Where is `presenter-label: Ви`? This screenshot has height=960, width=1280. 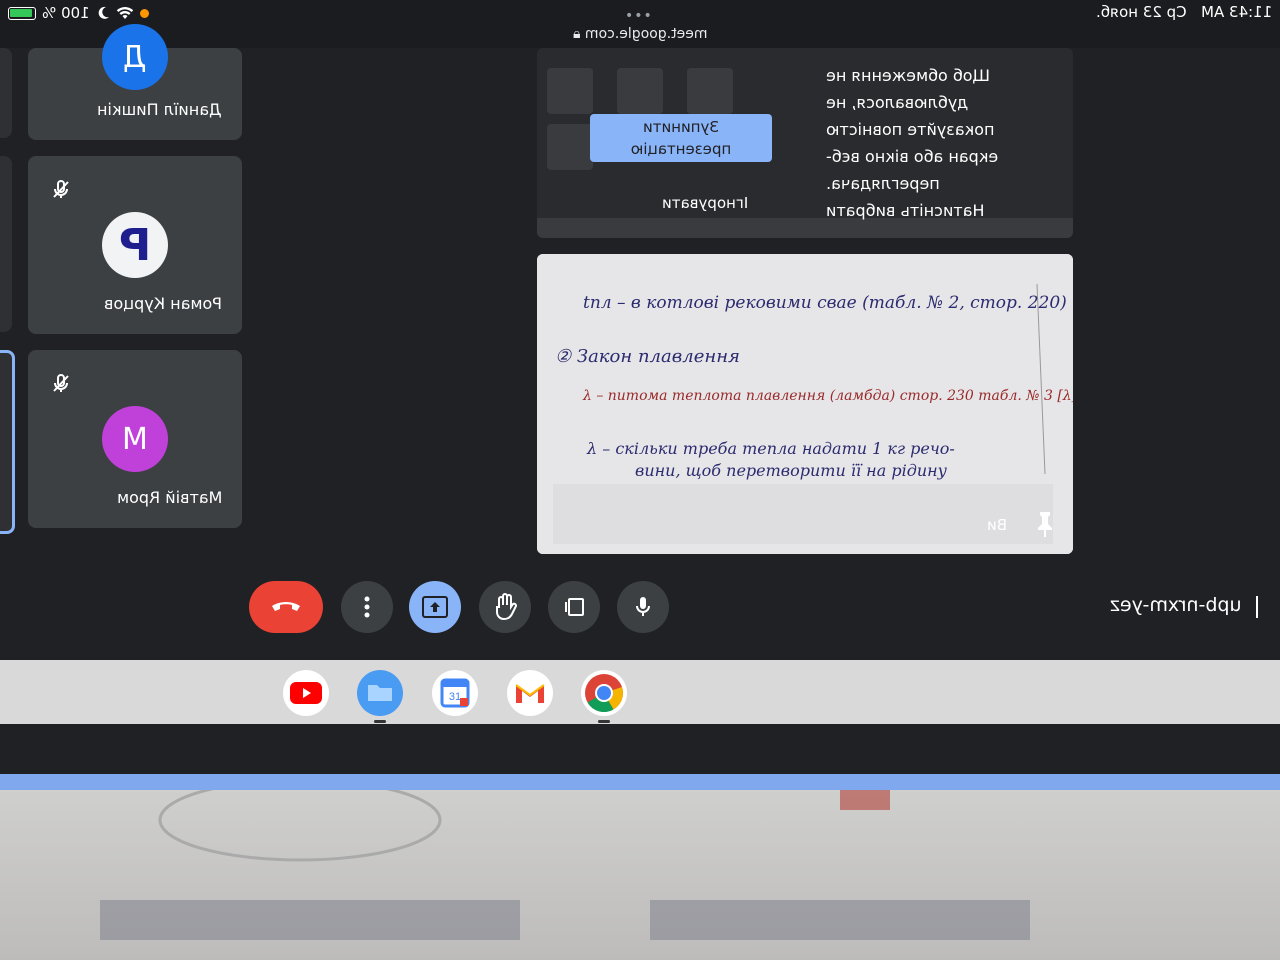 presenter-label: Ви is located at coordinates (997, 525).